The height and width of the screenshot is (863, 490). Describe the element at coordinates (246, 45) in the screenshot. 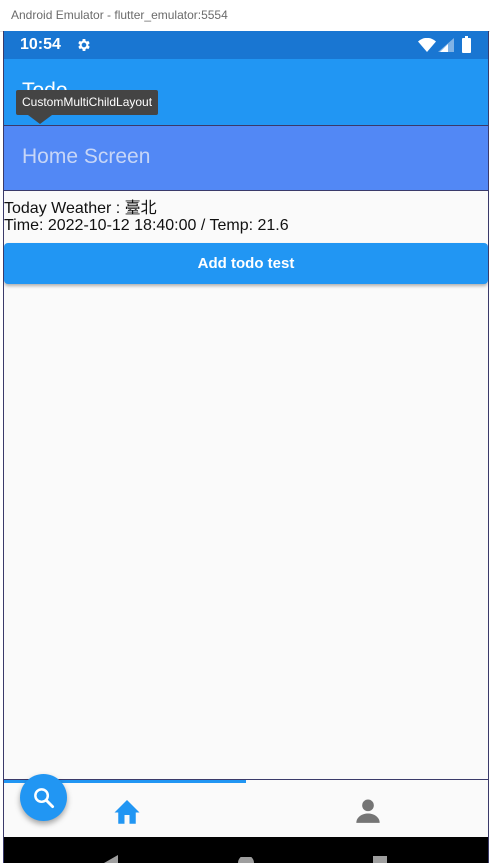

I see `status-bar: 10:54` at that location.